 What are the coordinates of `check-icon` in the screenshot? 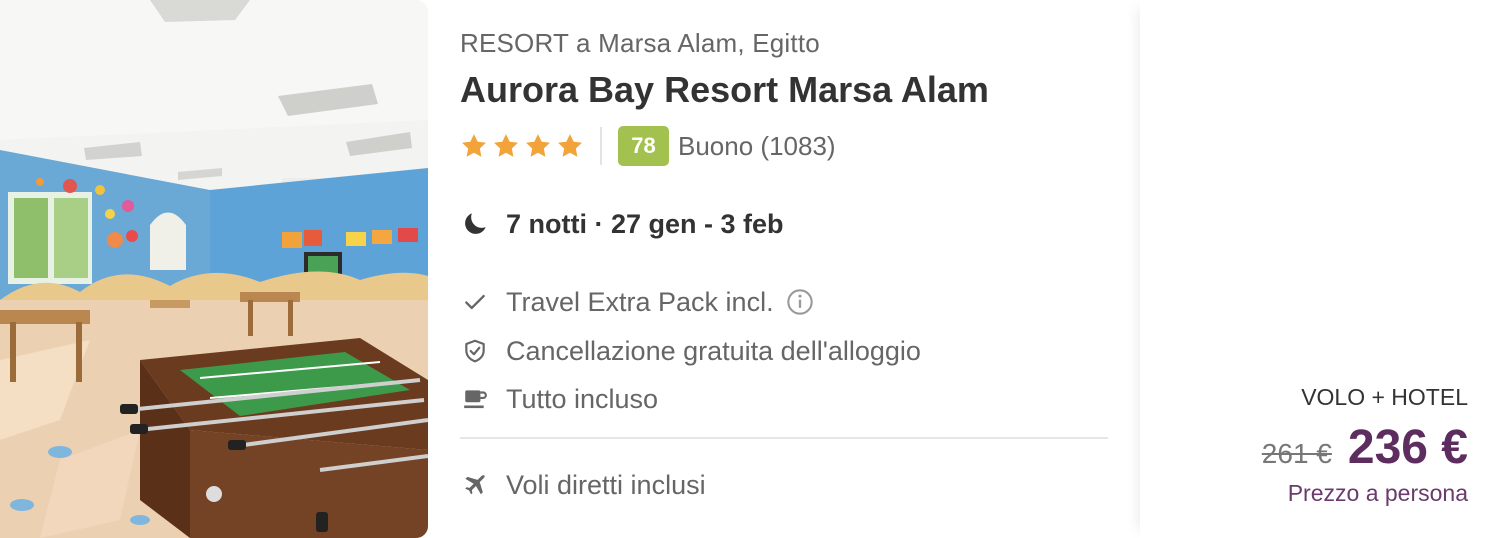 It's located at (475, 302).